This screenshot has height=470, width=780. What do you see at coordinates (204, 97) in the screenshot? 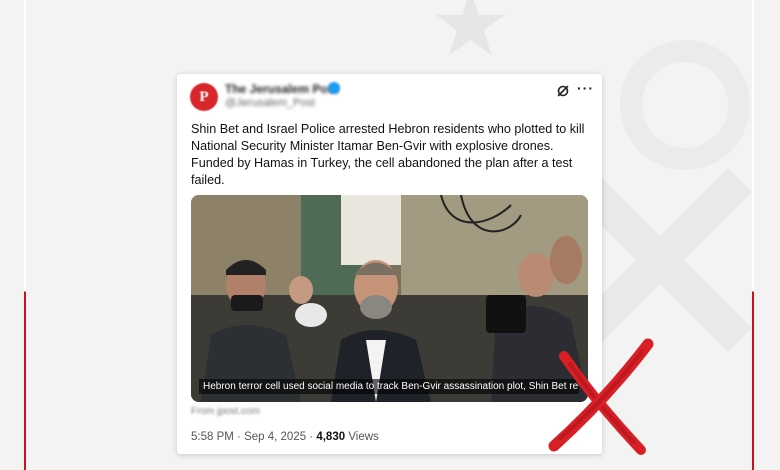
I see `avatar: P` at bounding box center [204, 97].